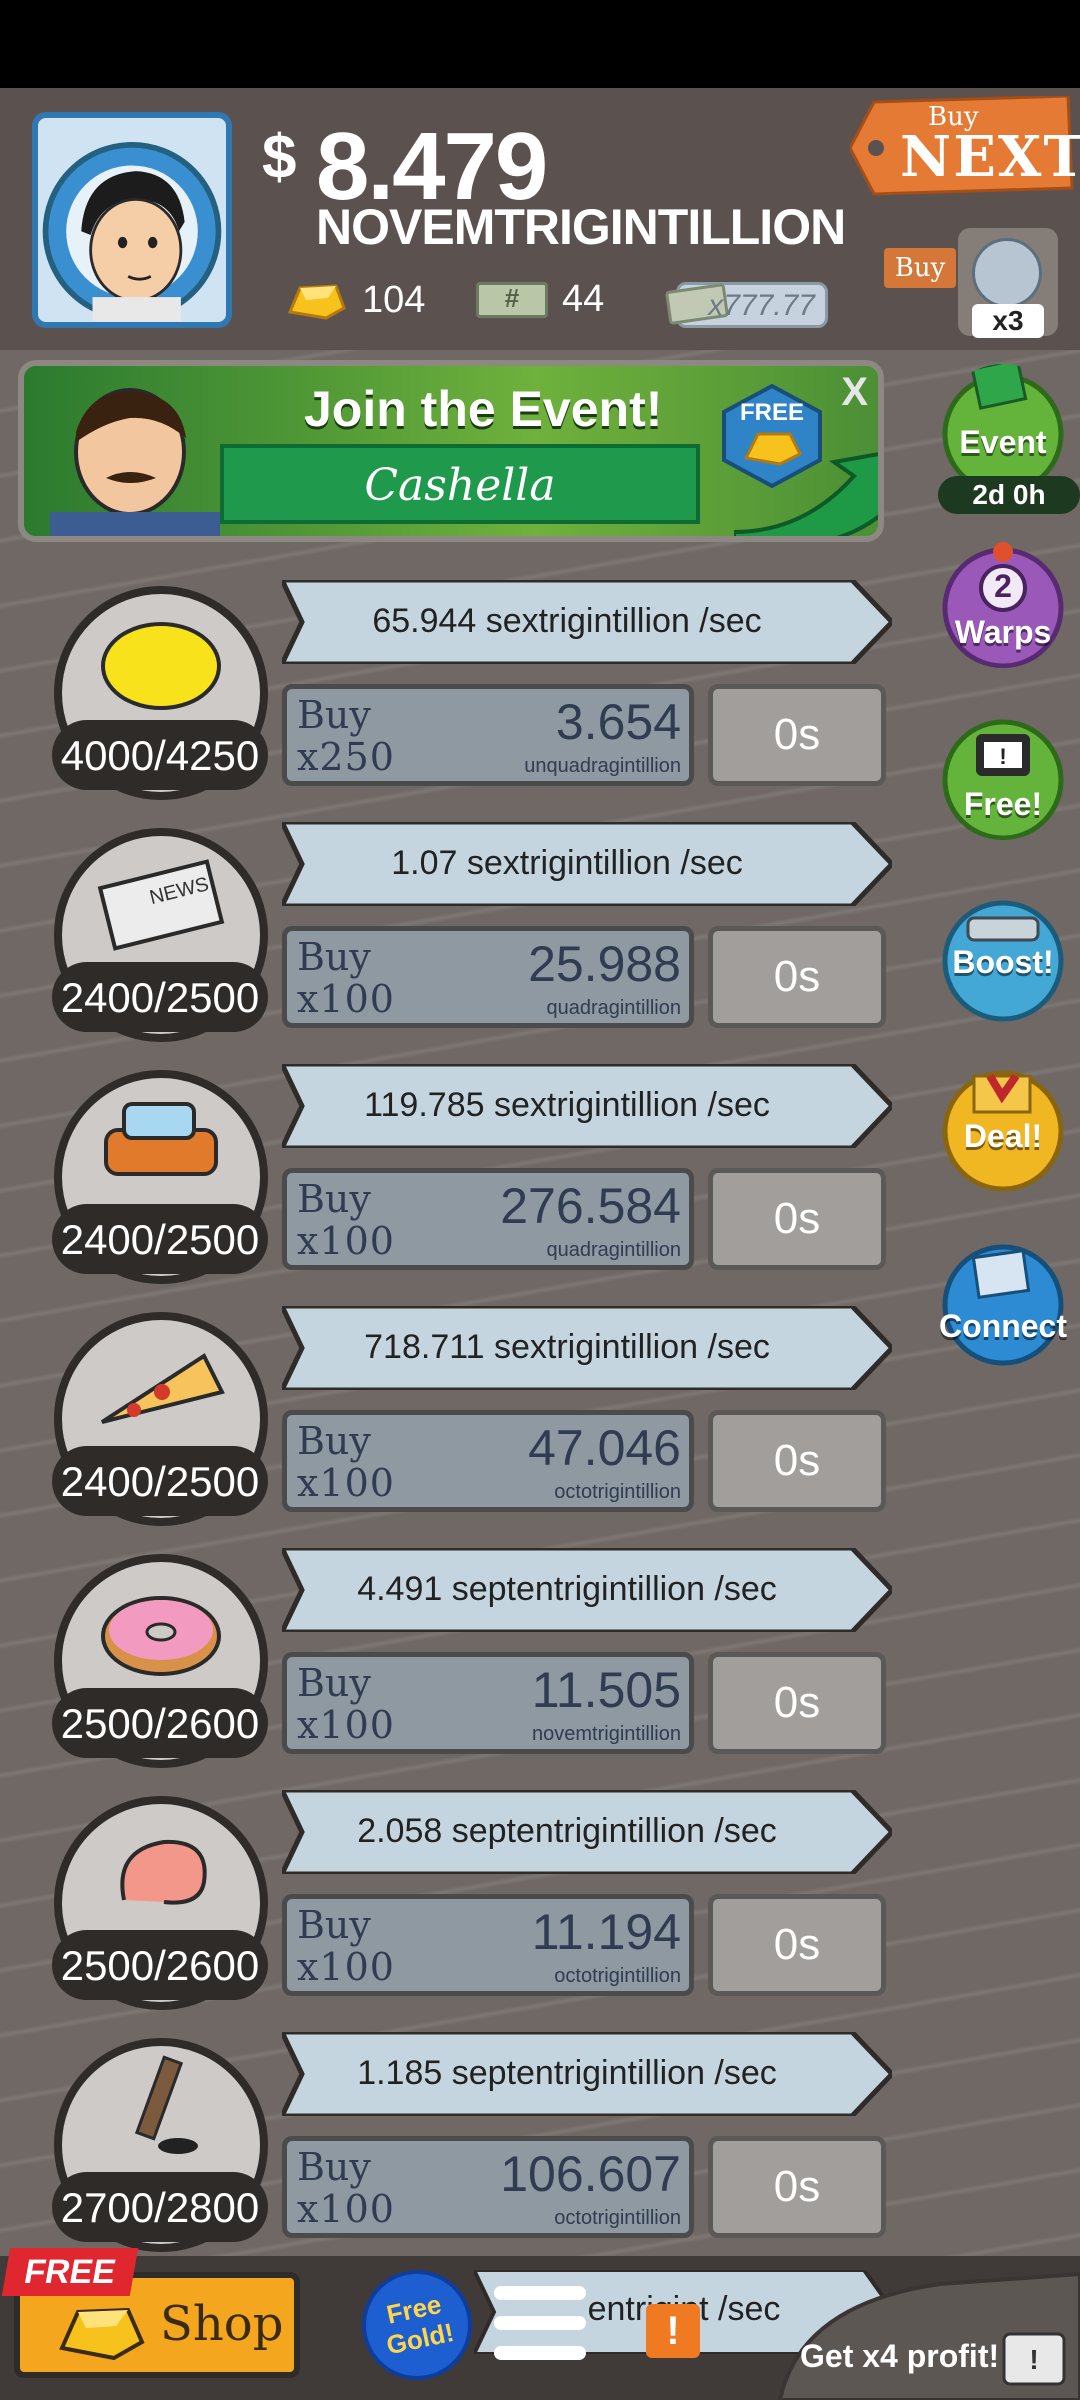 The width and height of the screenshot is (1080, 2400). I want to click on boost-button: Boost!, so click(1003, 961).